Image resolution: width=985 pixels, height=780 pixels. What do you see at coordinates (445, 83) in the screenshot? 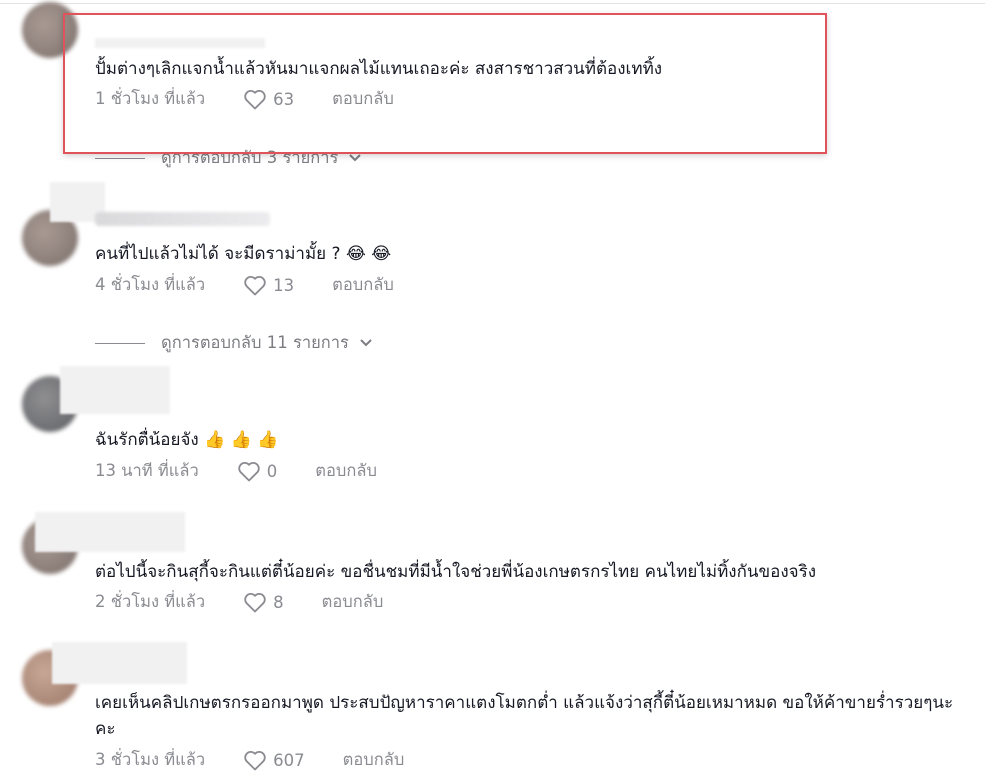
I see `highlight-box` at bounding box center [445, 83].